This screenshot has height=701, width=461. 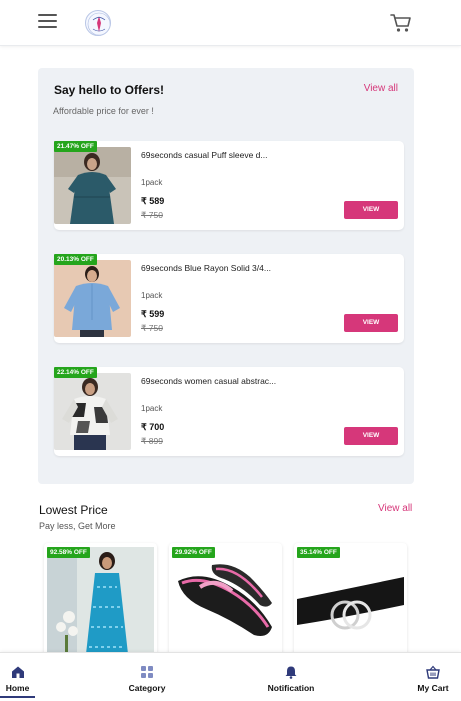 What do you see at coordinates (17, 697) in the screenshot?
I see `active-indicator` at bounding box center [17, 697].